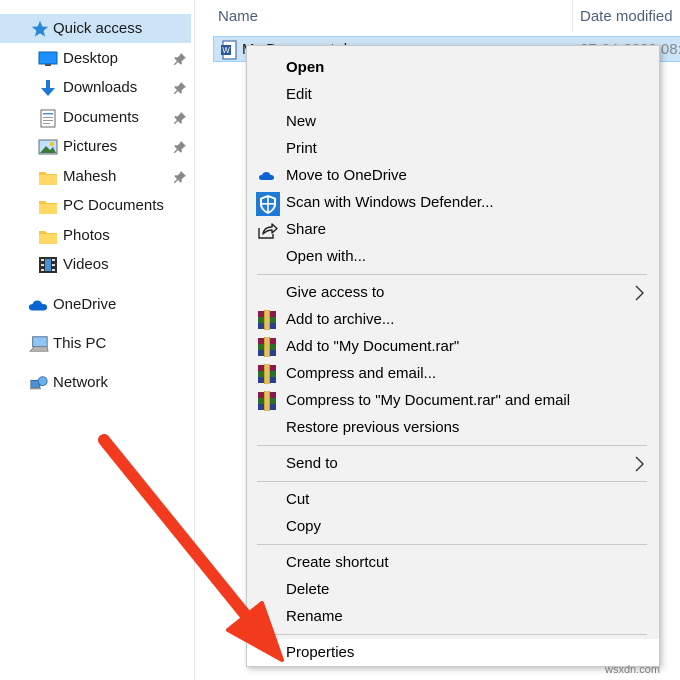 Image resolution: width=680 pixels, height=680 pixels. Describe the element at coordinates (312, 463) in the screenshot. I see `menu-item-label: Send to` at that location.